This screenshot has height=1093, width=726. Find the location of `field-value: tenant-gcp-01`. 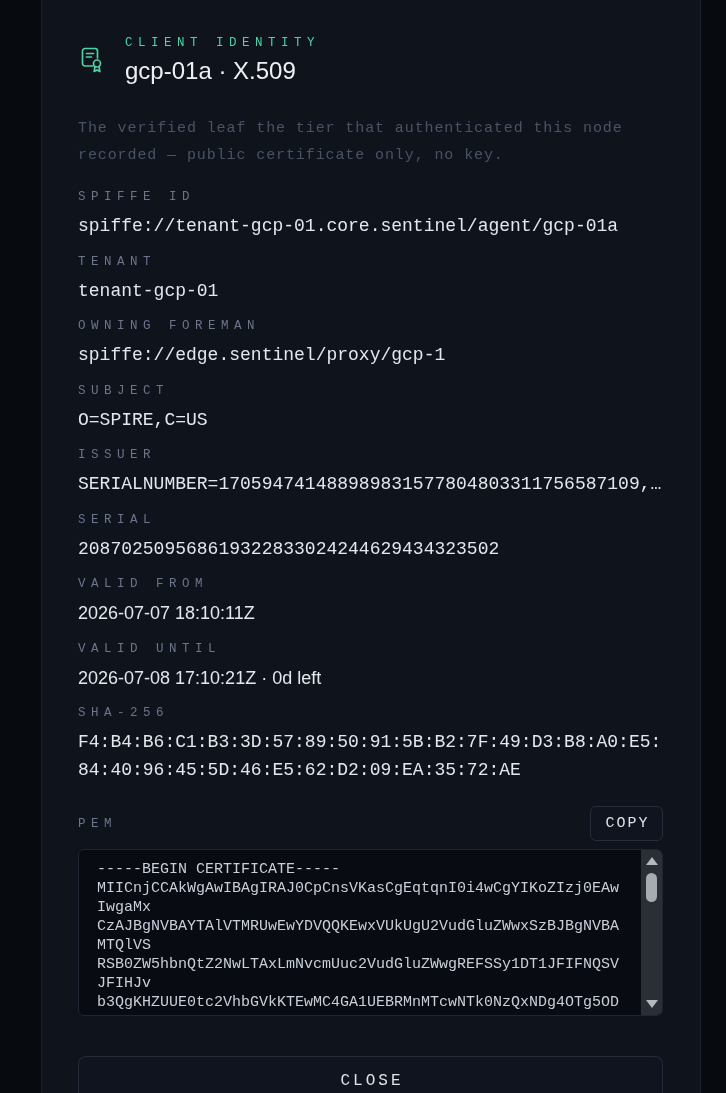

field-value: tenant-gcp-01 is located at coordinates (148, 291).